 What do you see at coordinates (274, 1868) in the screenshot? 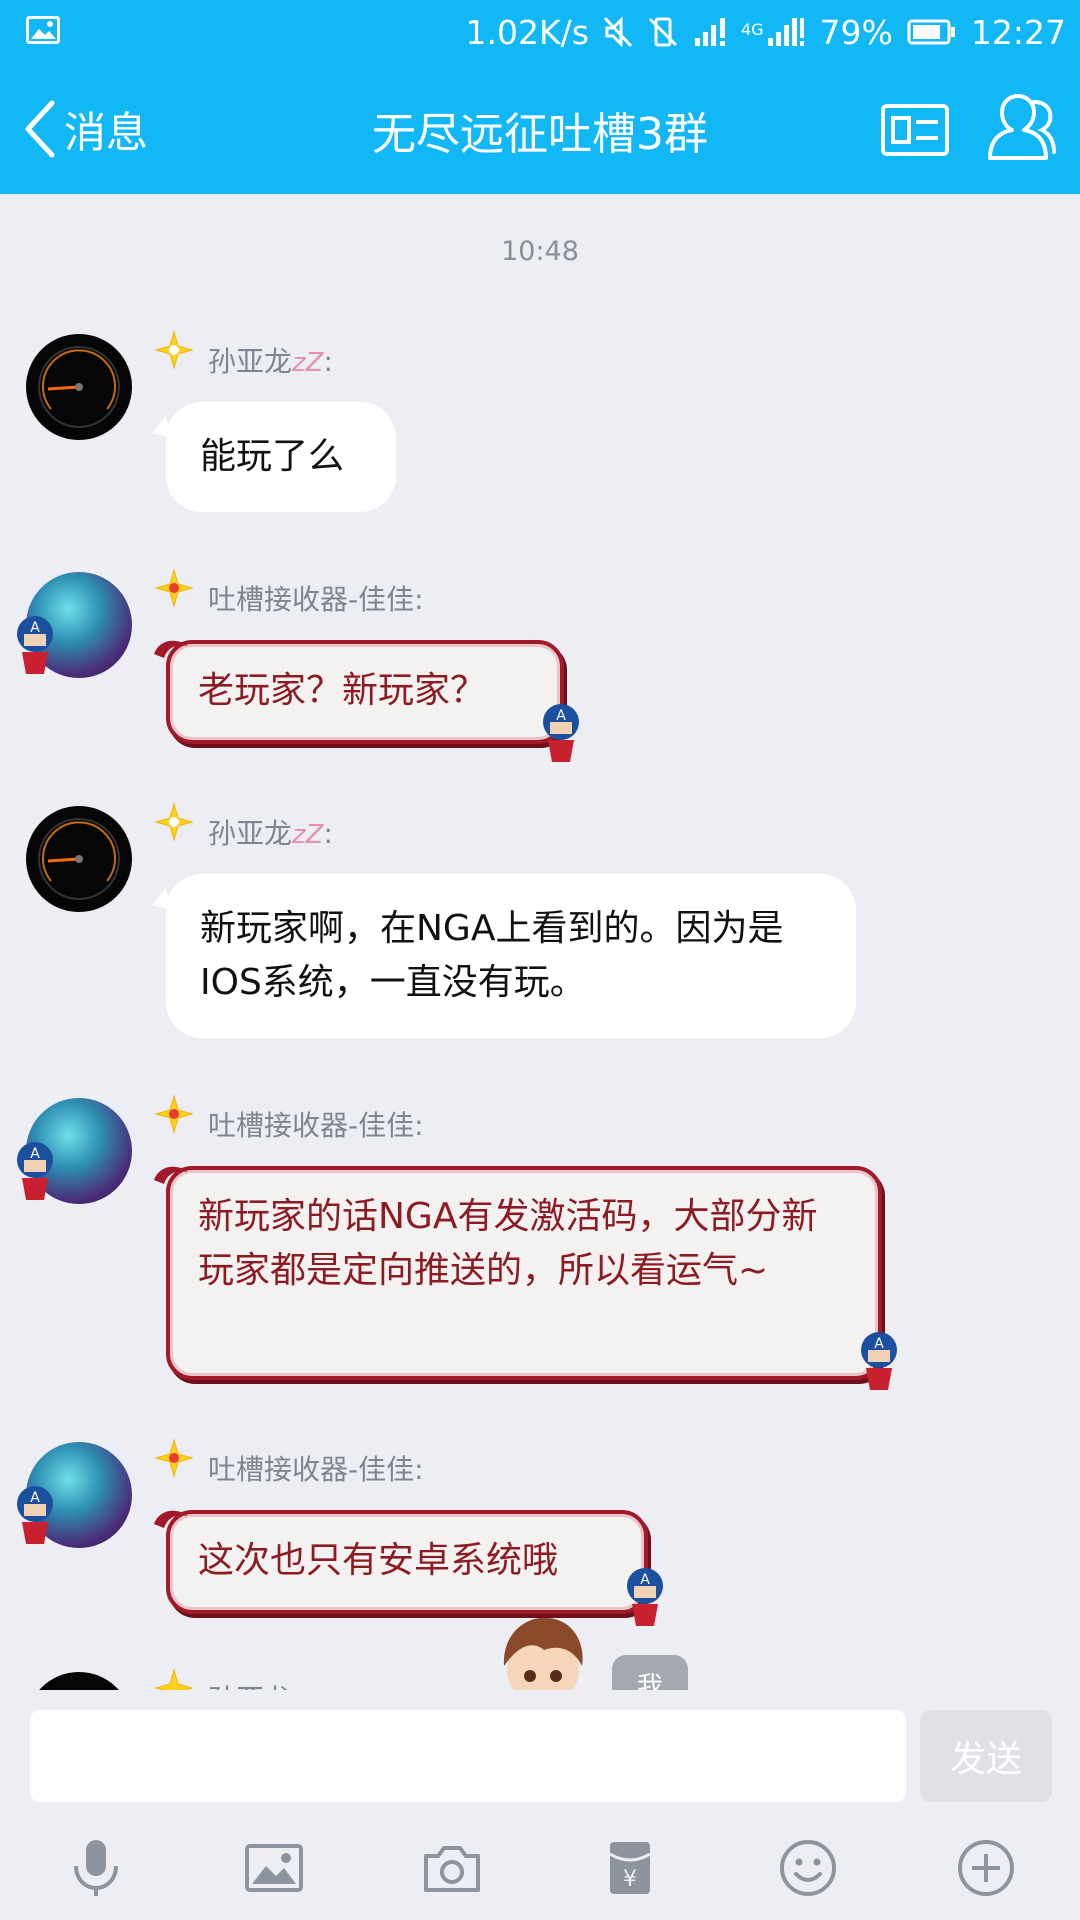
I see `image-icon` at bounding box center [274, 1868].